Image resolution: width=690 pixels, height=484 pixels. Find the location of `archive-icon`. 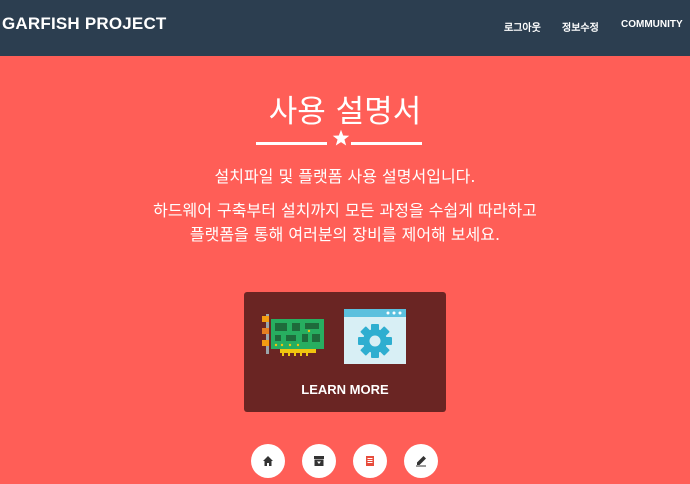

archive-icon is located at coordinates (319, 461).